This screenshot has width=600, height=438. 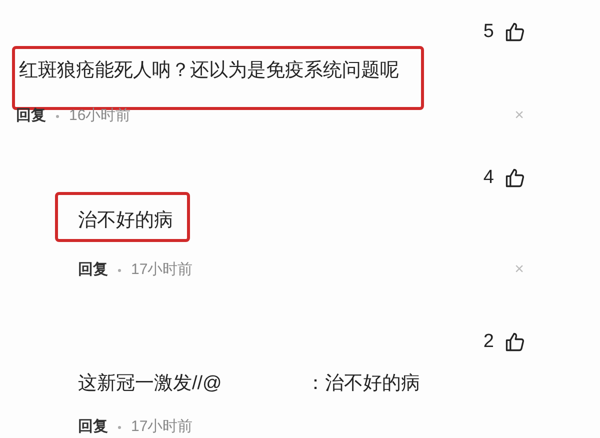 What do you see at coordinates (488, 32) in the screenshot?
I see `like-count: 5` at bounding box center [488, 32].